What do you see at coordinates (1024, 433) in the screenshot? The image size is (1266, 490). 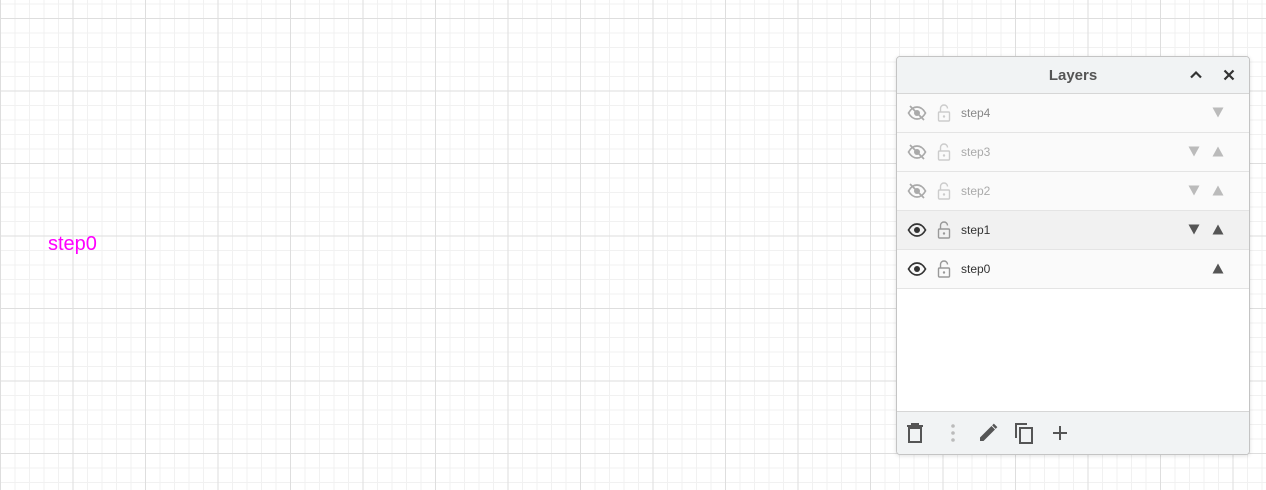 I see `duplicate-icon` at bounding box center [1024, 433].